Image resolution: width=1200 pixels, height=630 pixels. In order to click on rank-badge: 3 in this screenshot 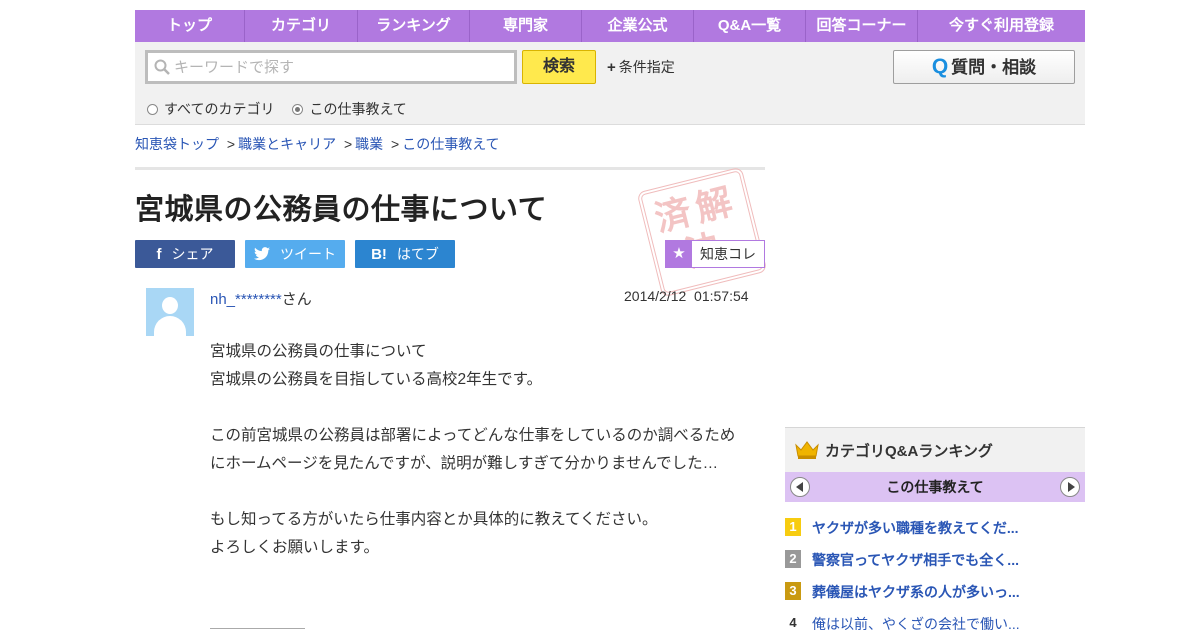, I will do `click(793, 591)`.